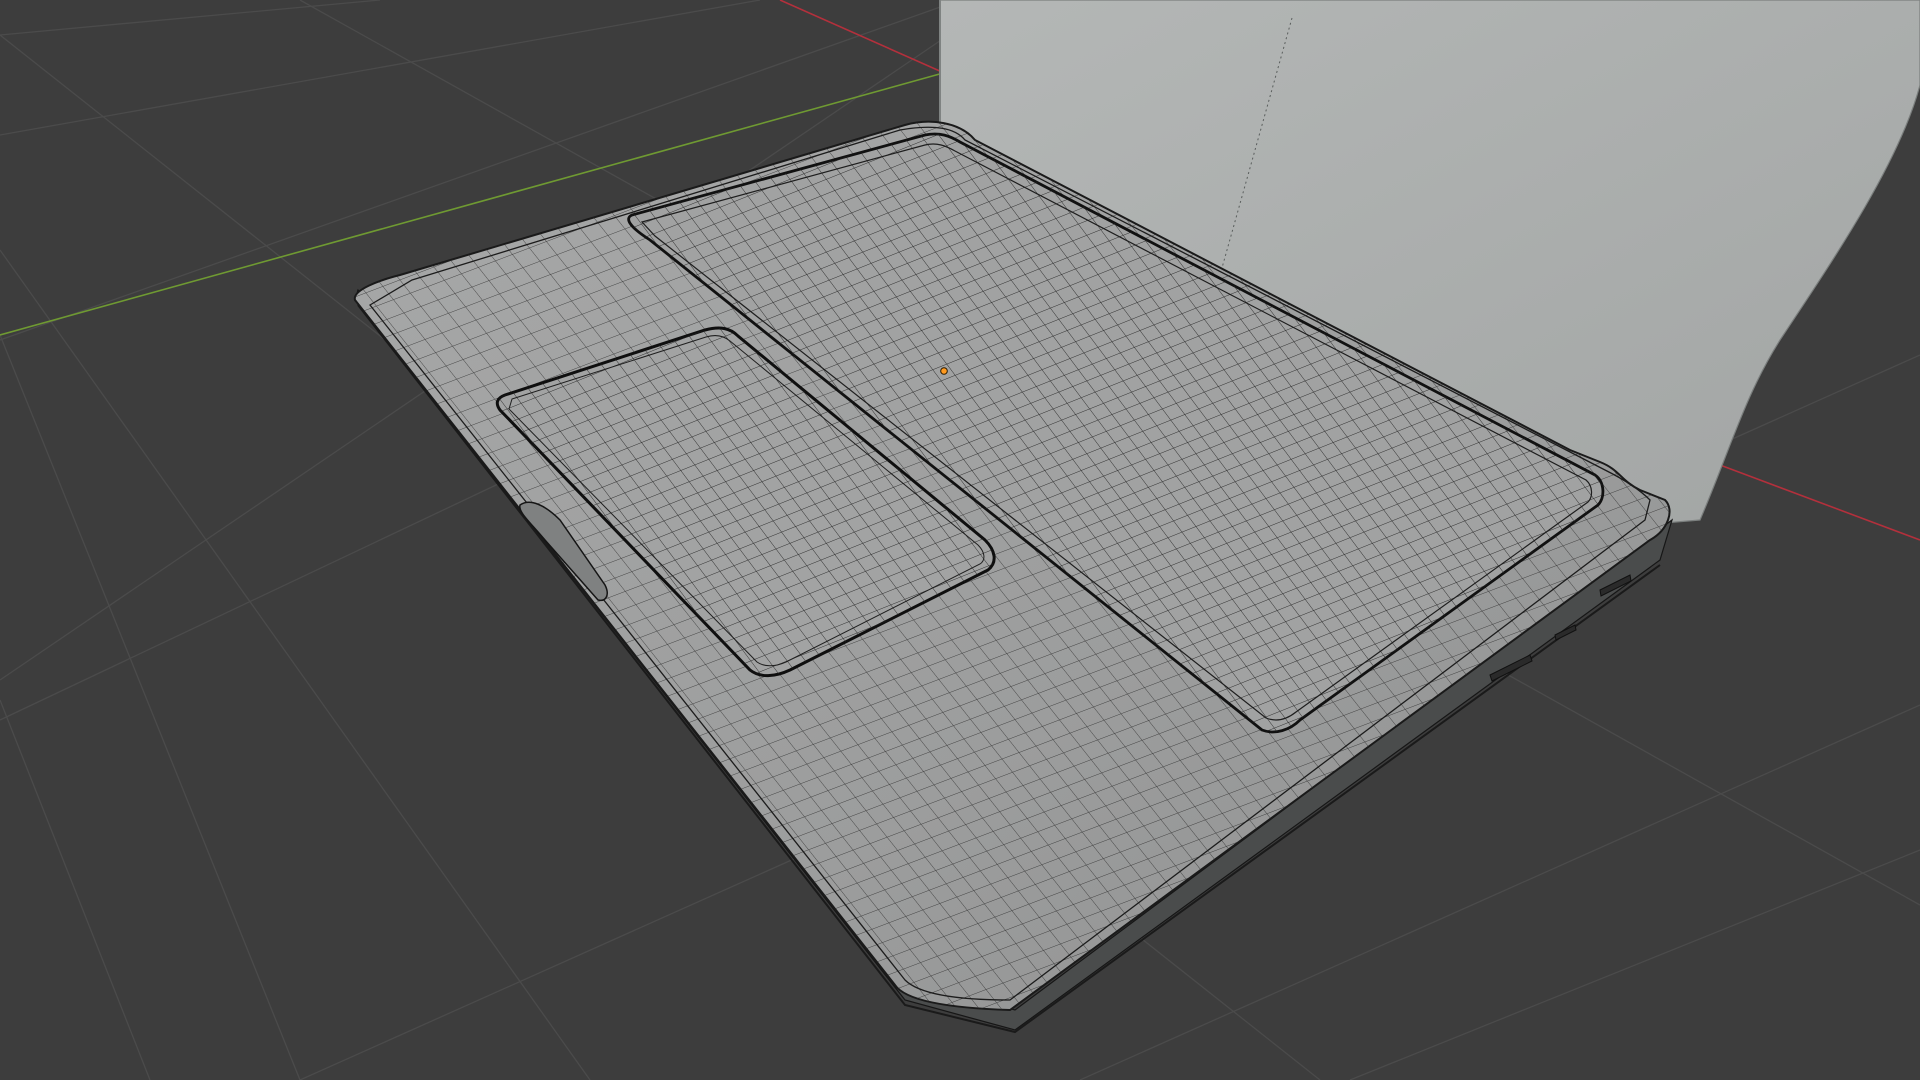 The image size is (1920, 1080). I want to click on x-axis-line, so click(870, 40).